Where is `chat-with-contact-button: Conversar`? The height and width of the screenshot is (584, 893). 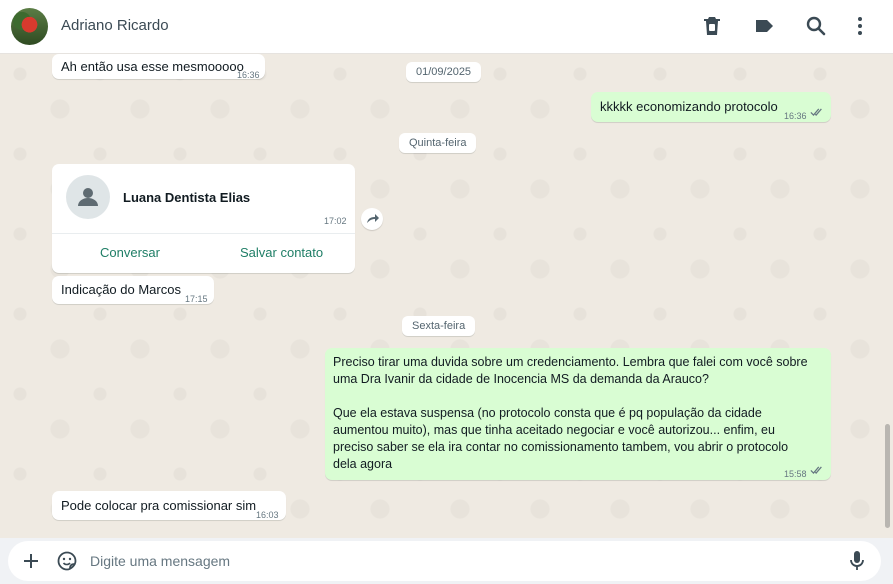
chat-with-contact-button: Conversar is located at coordinates (130, 252).